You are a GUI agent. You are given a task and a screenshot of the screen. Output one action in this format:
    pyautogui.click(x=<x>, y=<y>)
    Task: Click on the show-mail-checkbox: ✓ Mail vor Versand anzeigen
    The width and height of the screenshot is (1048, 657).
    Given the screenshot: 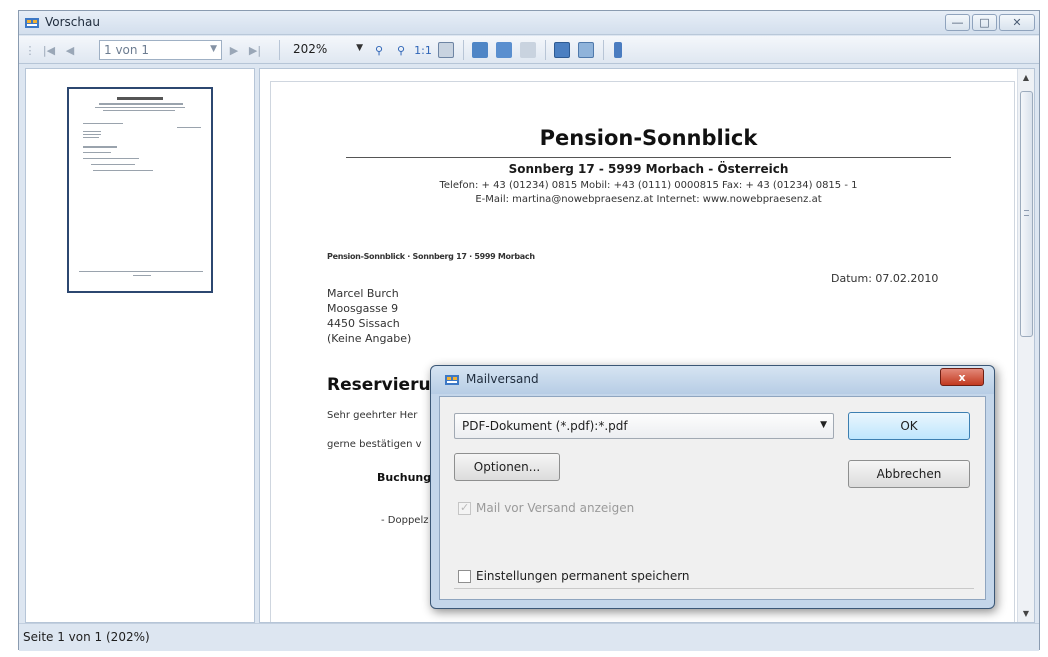 What is the action you would take?
    pyautogui.click(x=546, y=508)
    